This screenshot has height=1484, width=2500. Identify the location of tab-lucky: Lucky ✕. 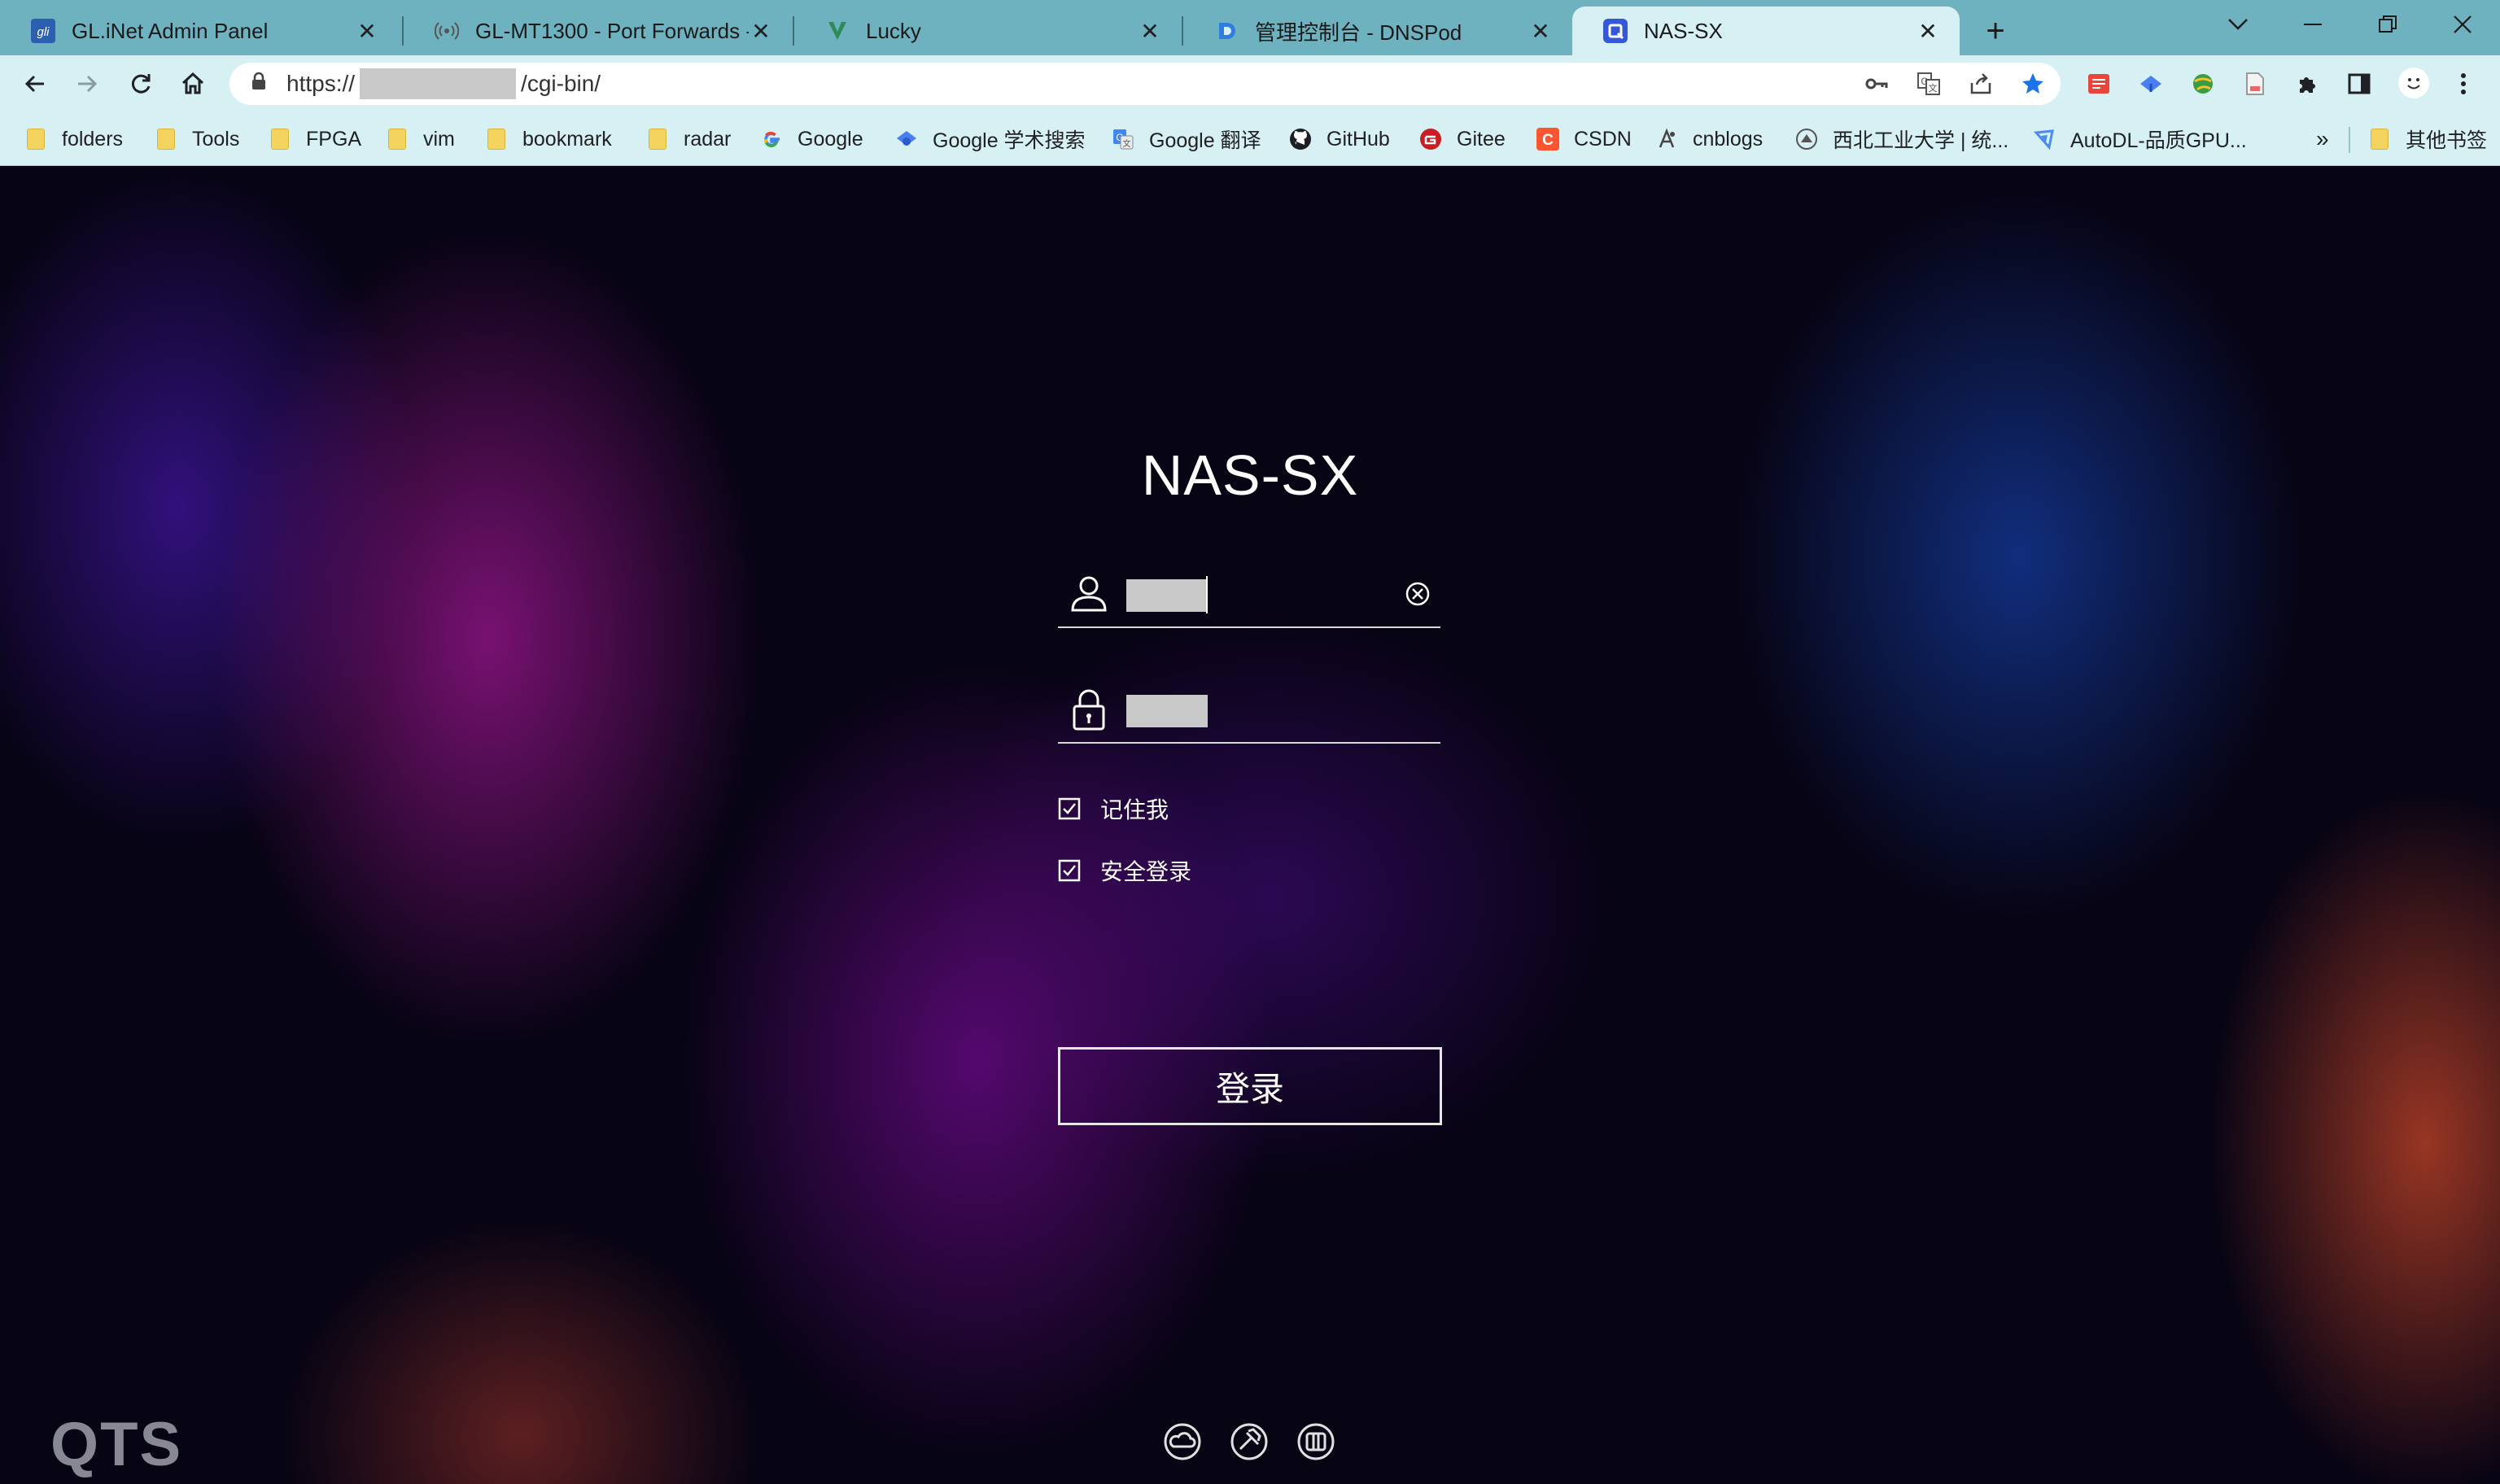
(988, 31).